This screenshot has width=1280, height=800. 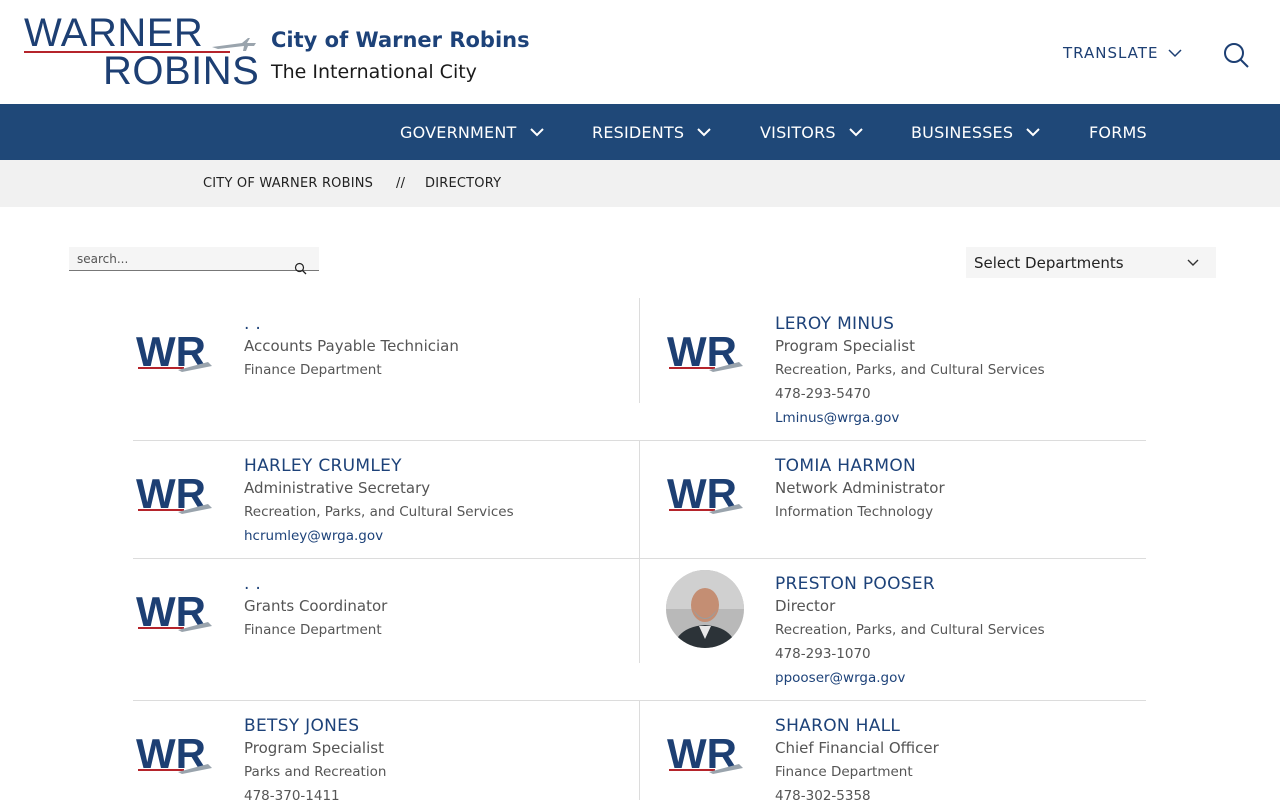 I want to click on directory-search-box, so click(x=194, y=259).